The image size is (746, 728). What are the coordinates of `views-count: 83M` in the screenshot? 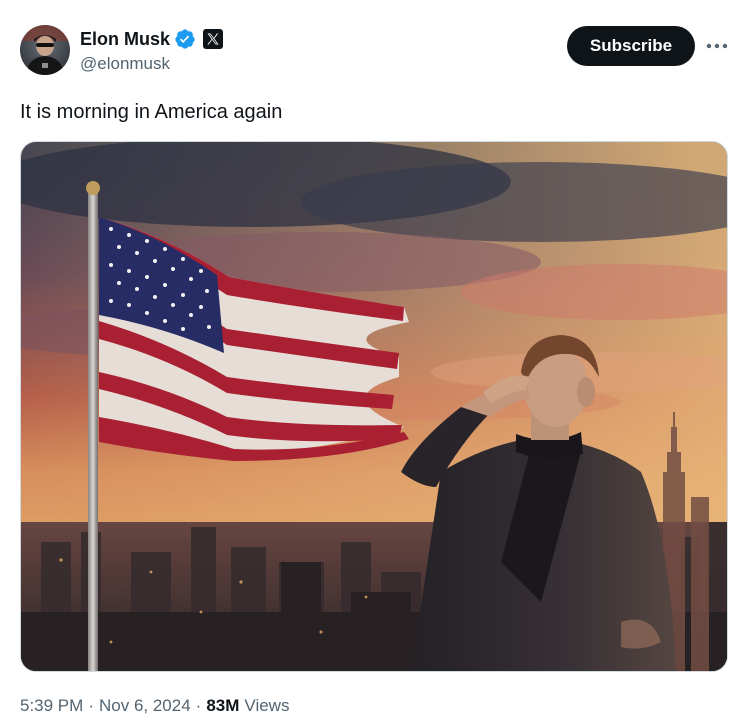 It's located at (222, 706).